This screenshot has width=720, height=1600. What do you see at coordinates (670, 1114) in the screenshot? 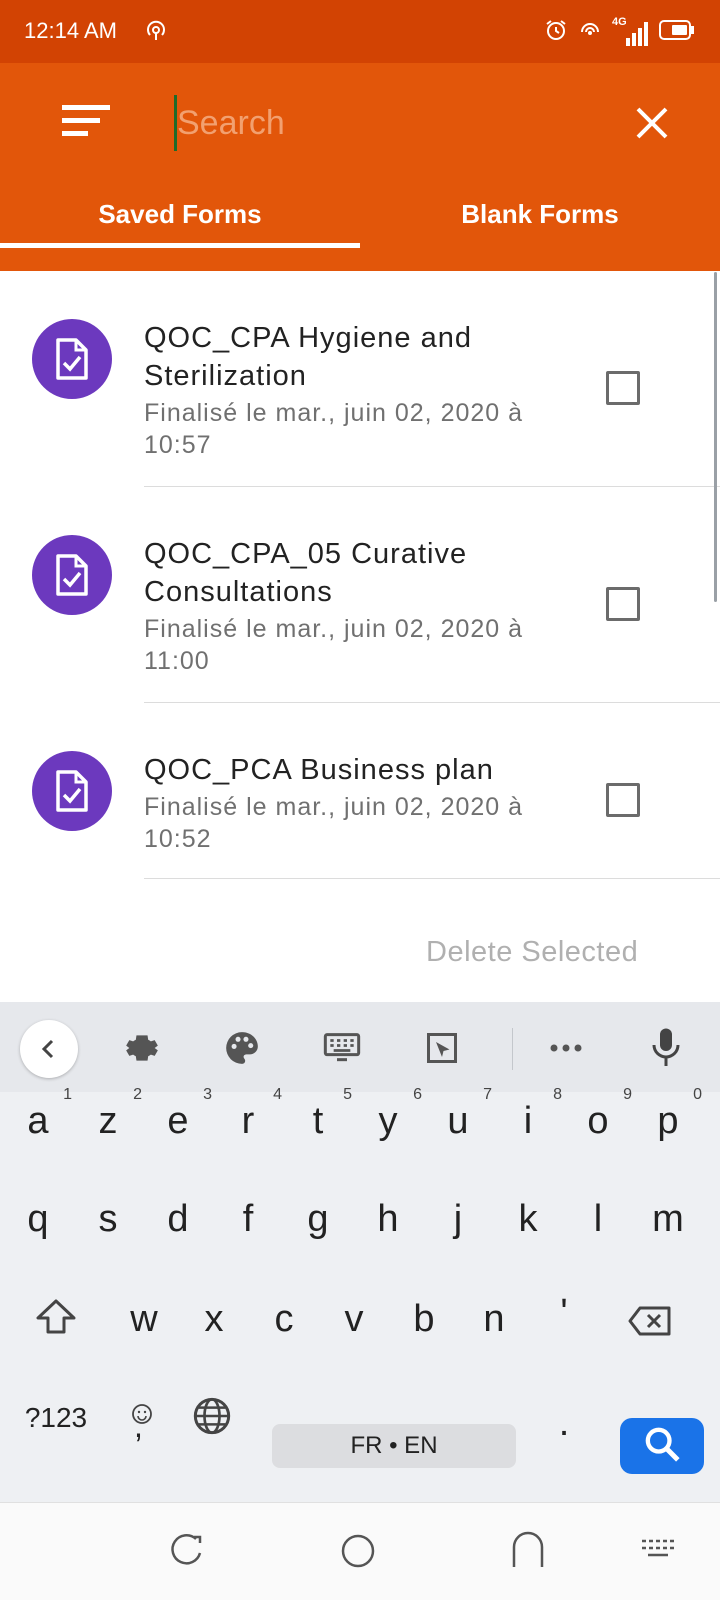
I see `key-p: p0` at bounding box center [670, 1114].